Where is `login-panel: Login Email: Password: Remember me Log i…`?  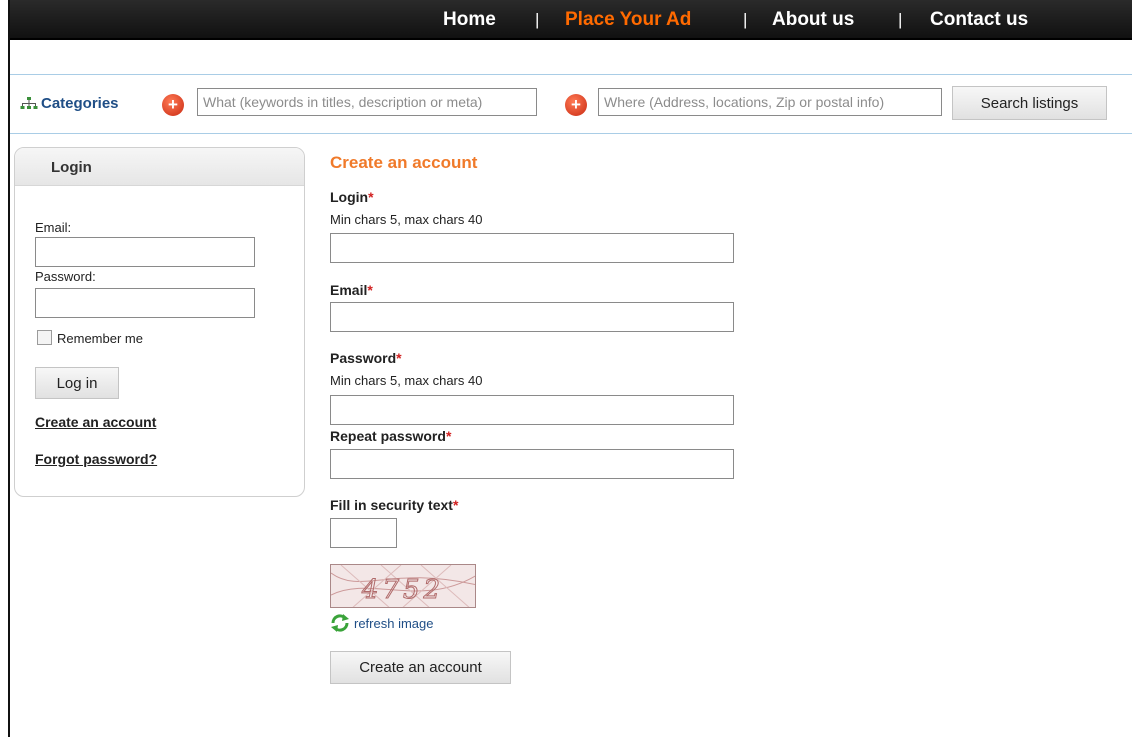 login-panel: Login Email: Password: Remember me Log i… is located at coordinates (159, 322).